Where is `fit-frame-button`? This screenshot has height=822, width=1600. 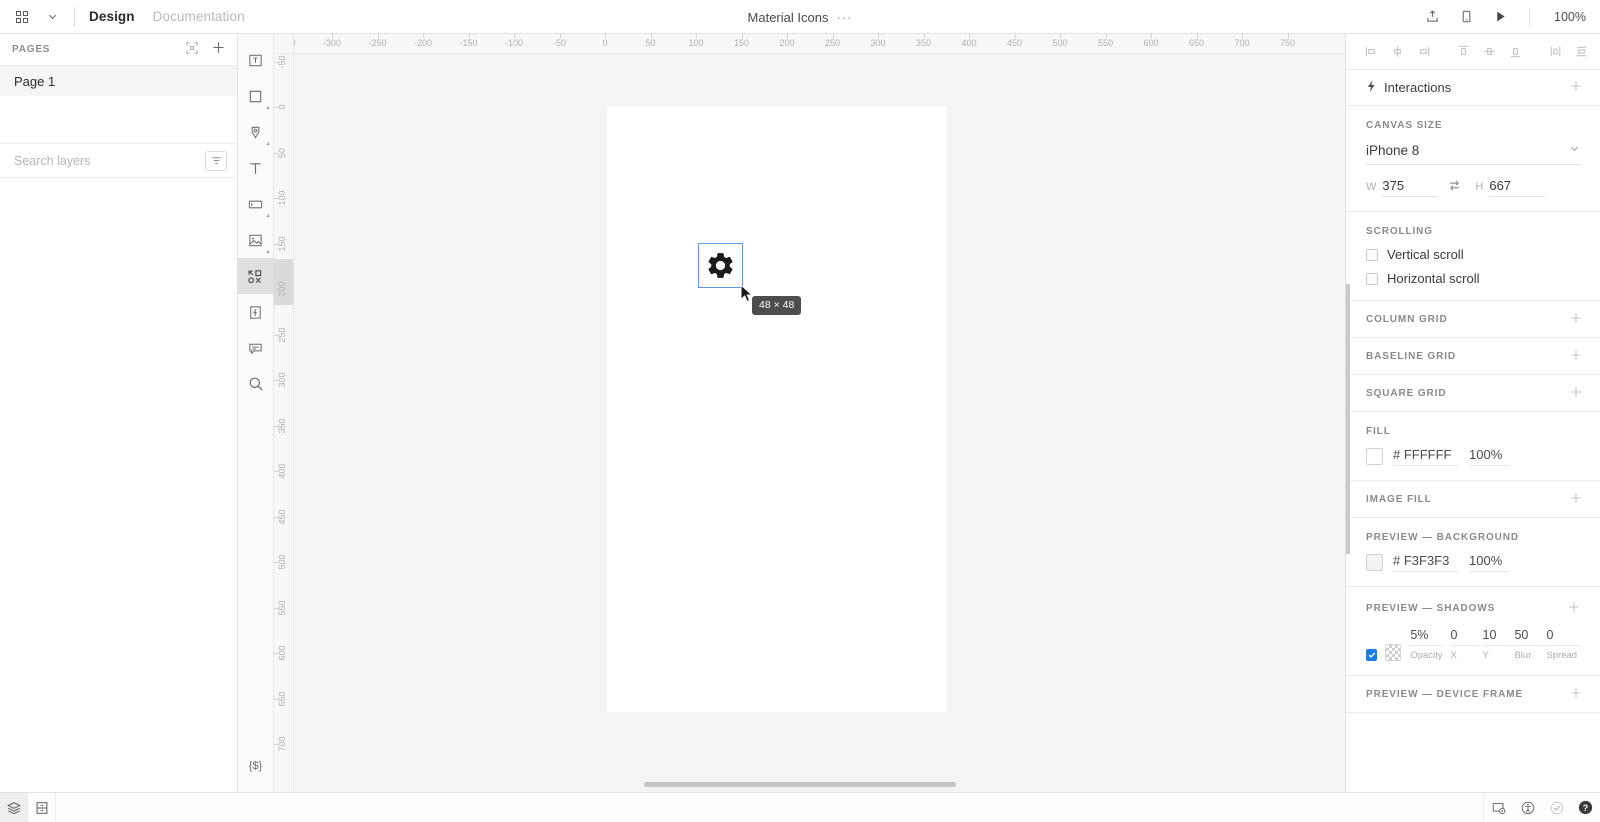
fit-frame-button is located at coordinates (192, 50).